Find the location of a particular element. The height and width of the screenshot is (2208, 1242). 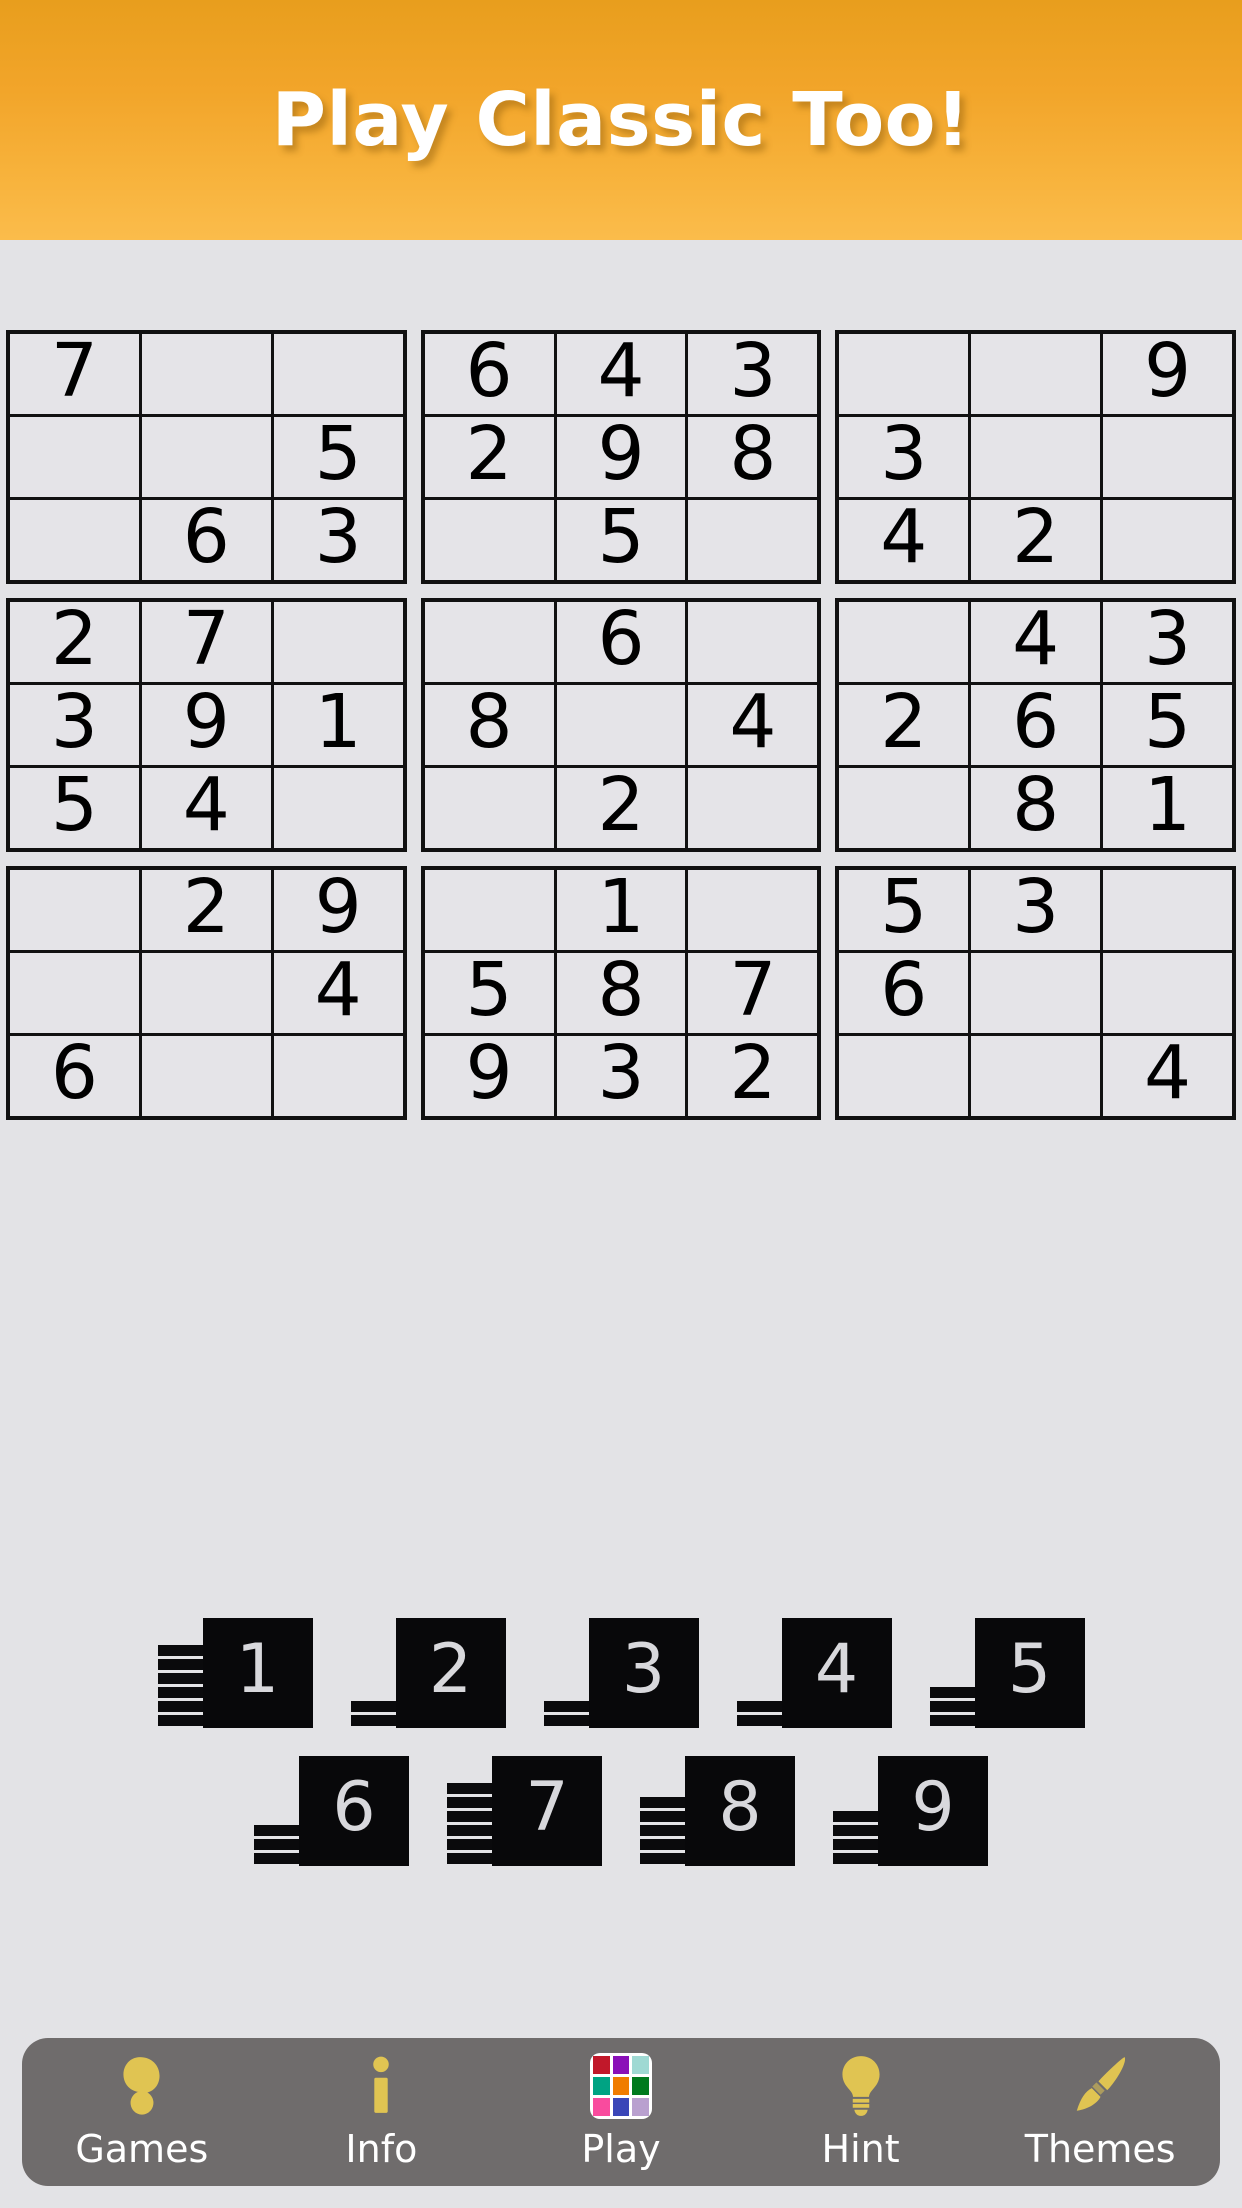

nav-item-info: Info is located at coordinates (382, 2112).